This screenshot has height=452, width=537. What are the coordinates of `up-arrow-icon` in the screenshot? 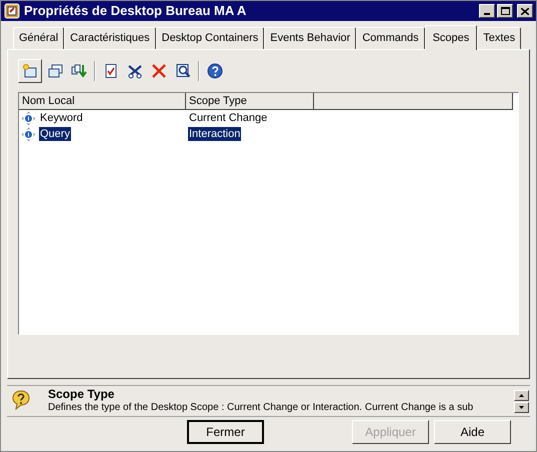 It's located at (521, 395).